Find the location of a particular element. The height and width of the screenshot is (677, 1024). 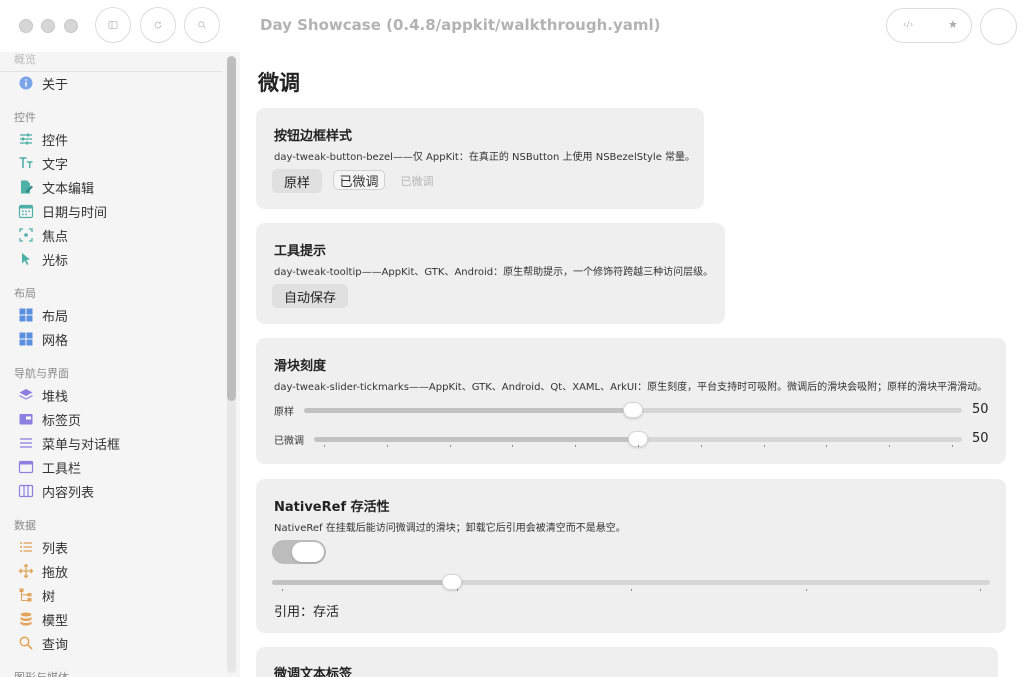

search-button is located at coordinates (202, 25).